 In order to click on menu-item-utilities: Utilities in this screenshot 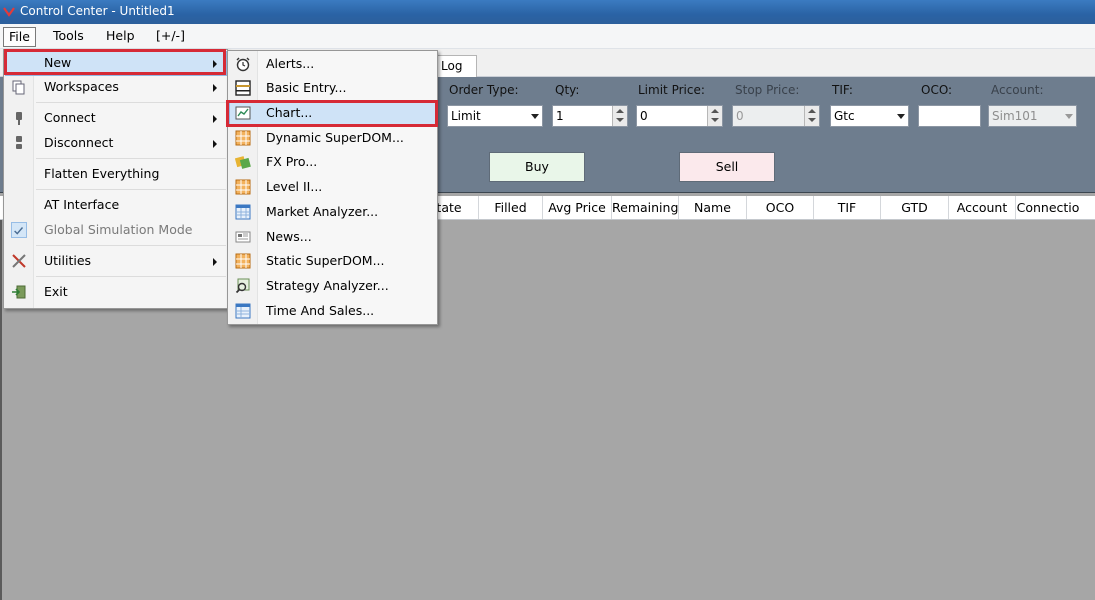, I will do `click(116, 261)`.